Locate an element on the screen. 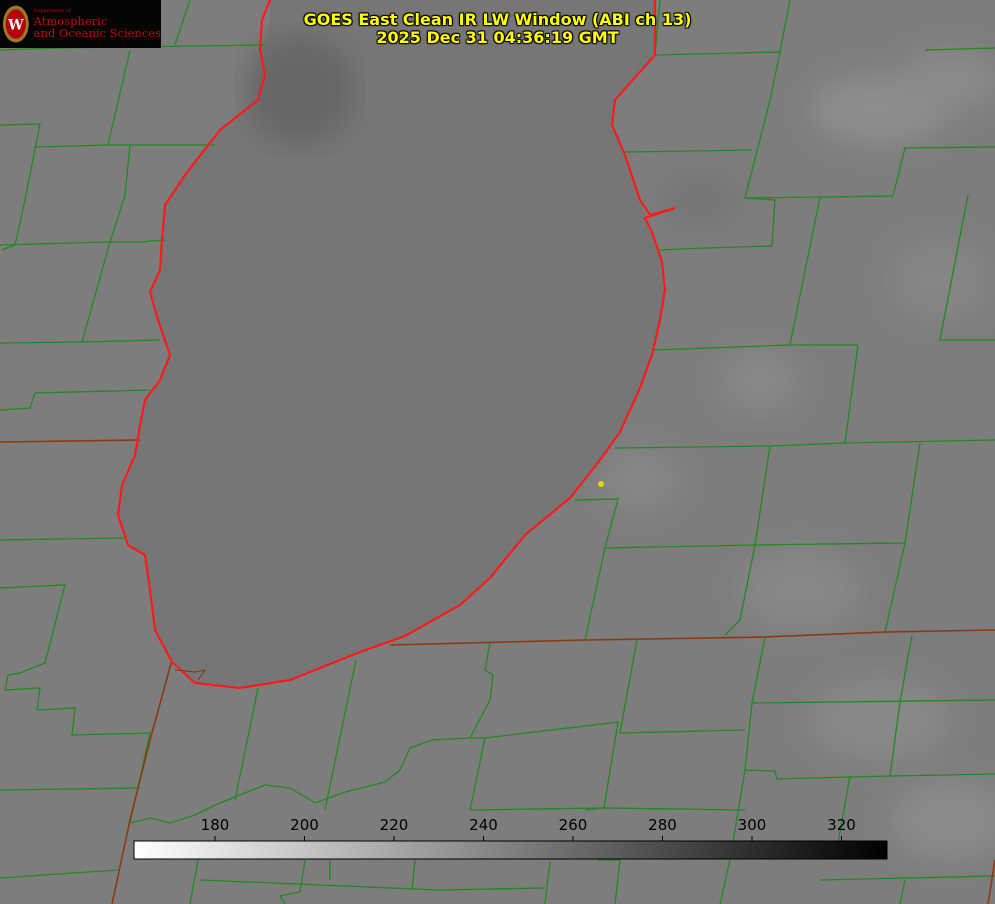 This screenshot has width=995, height=904. uw-seal-icon: W is located at coordinates (15, 24).